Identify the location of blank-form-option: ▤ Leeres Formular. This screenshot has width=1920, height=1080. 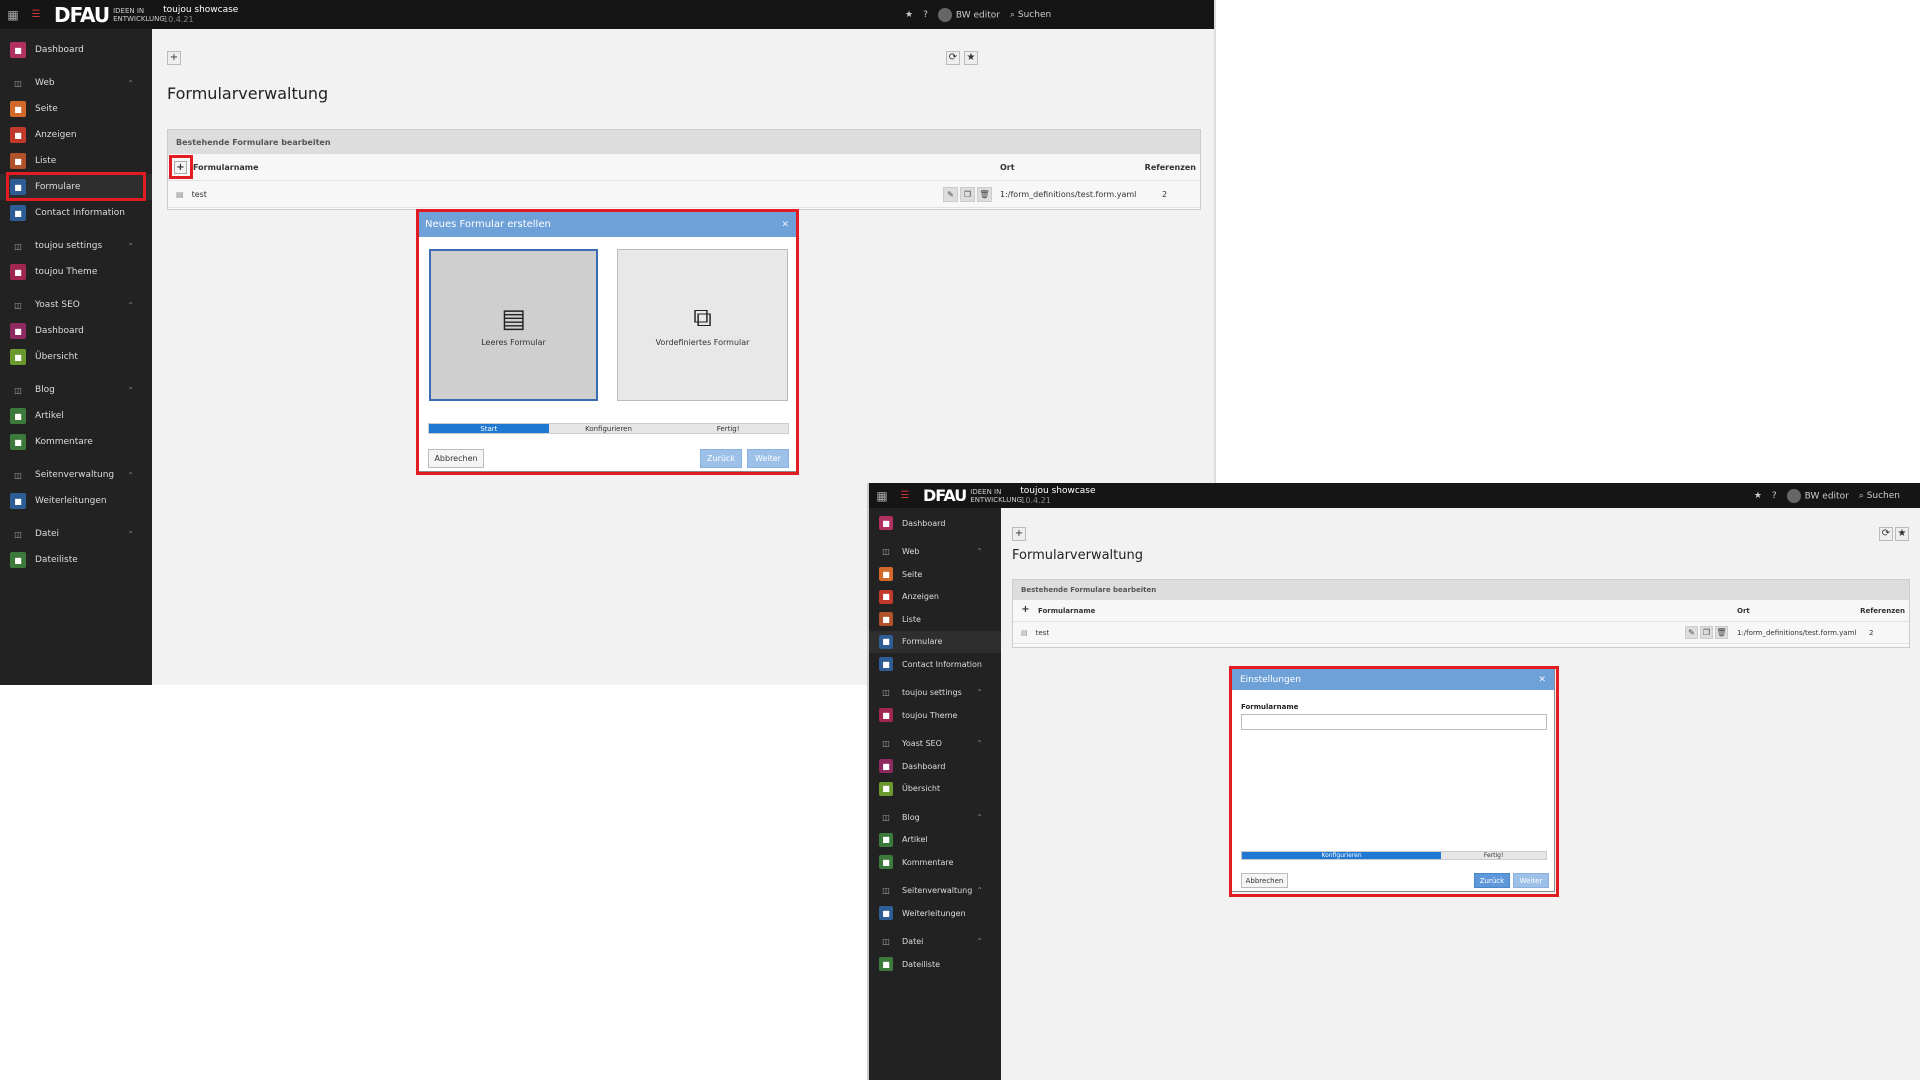
(513, 325).